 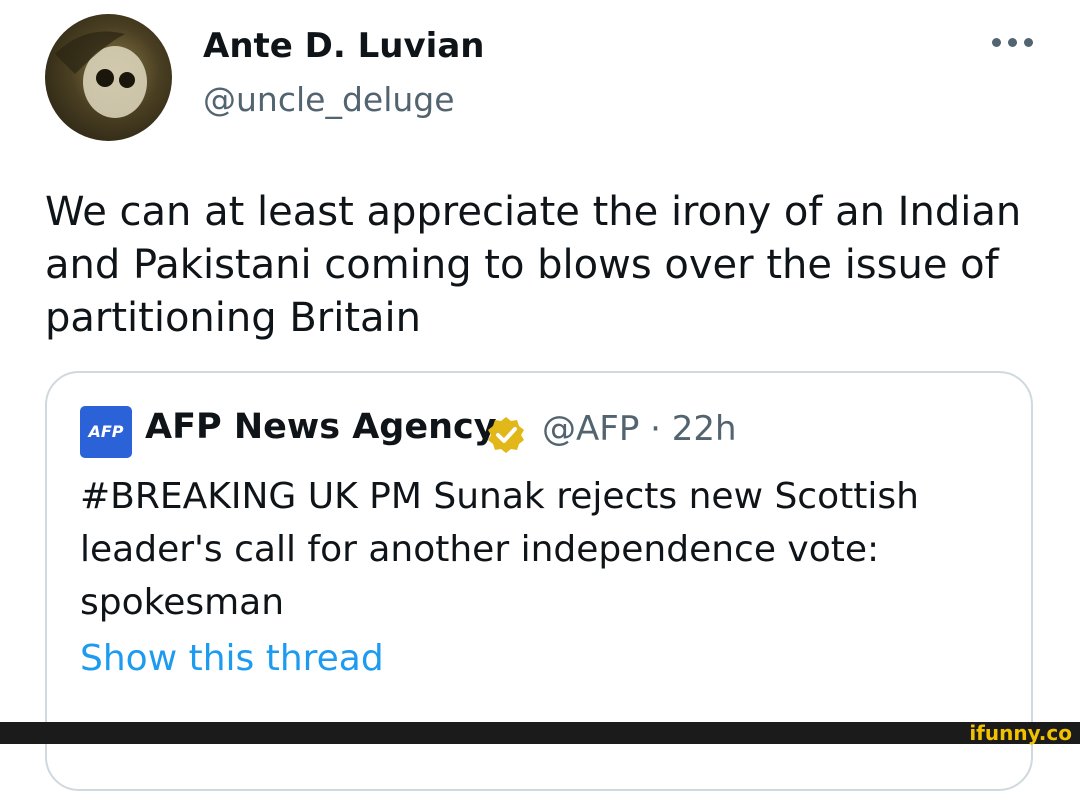 I want to click on avatar, so click(x=108, y=77).